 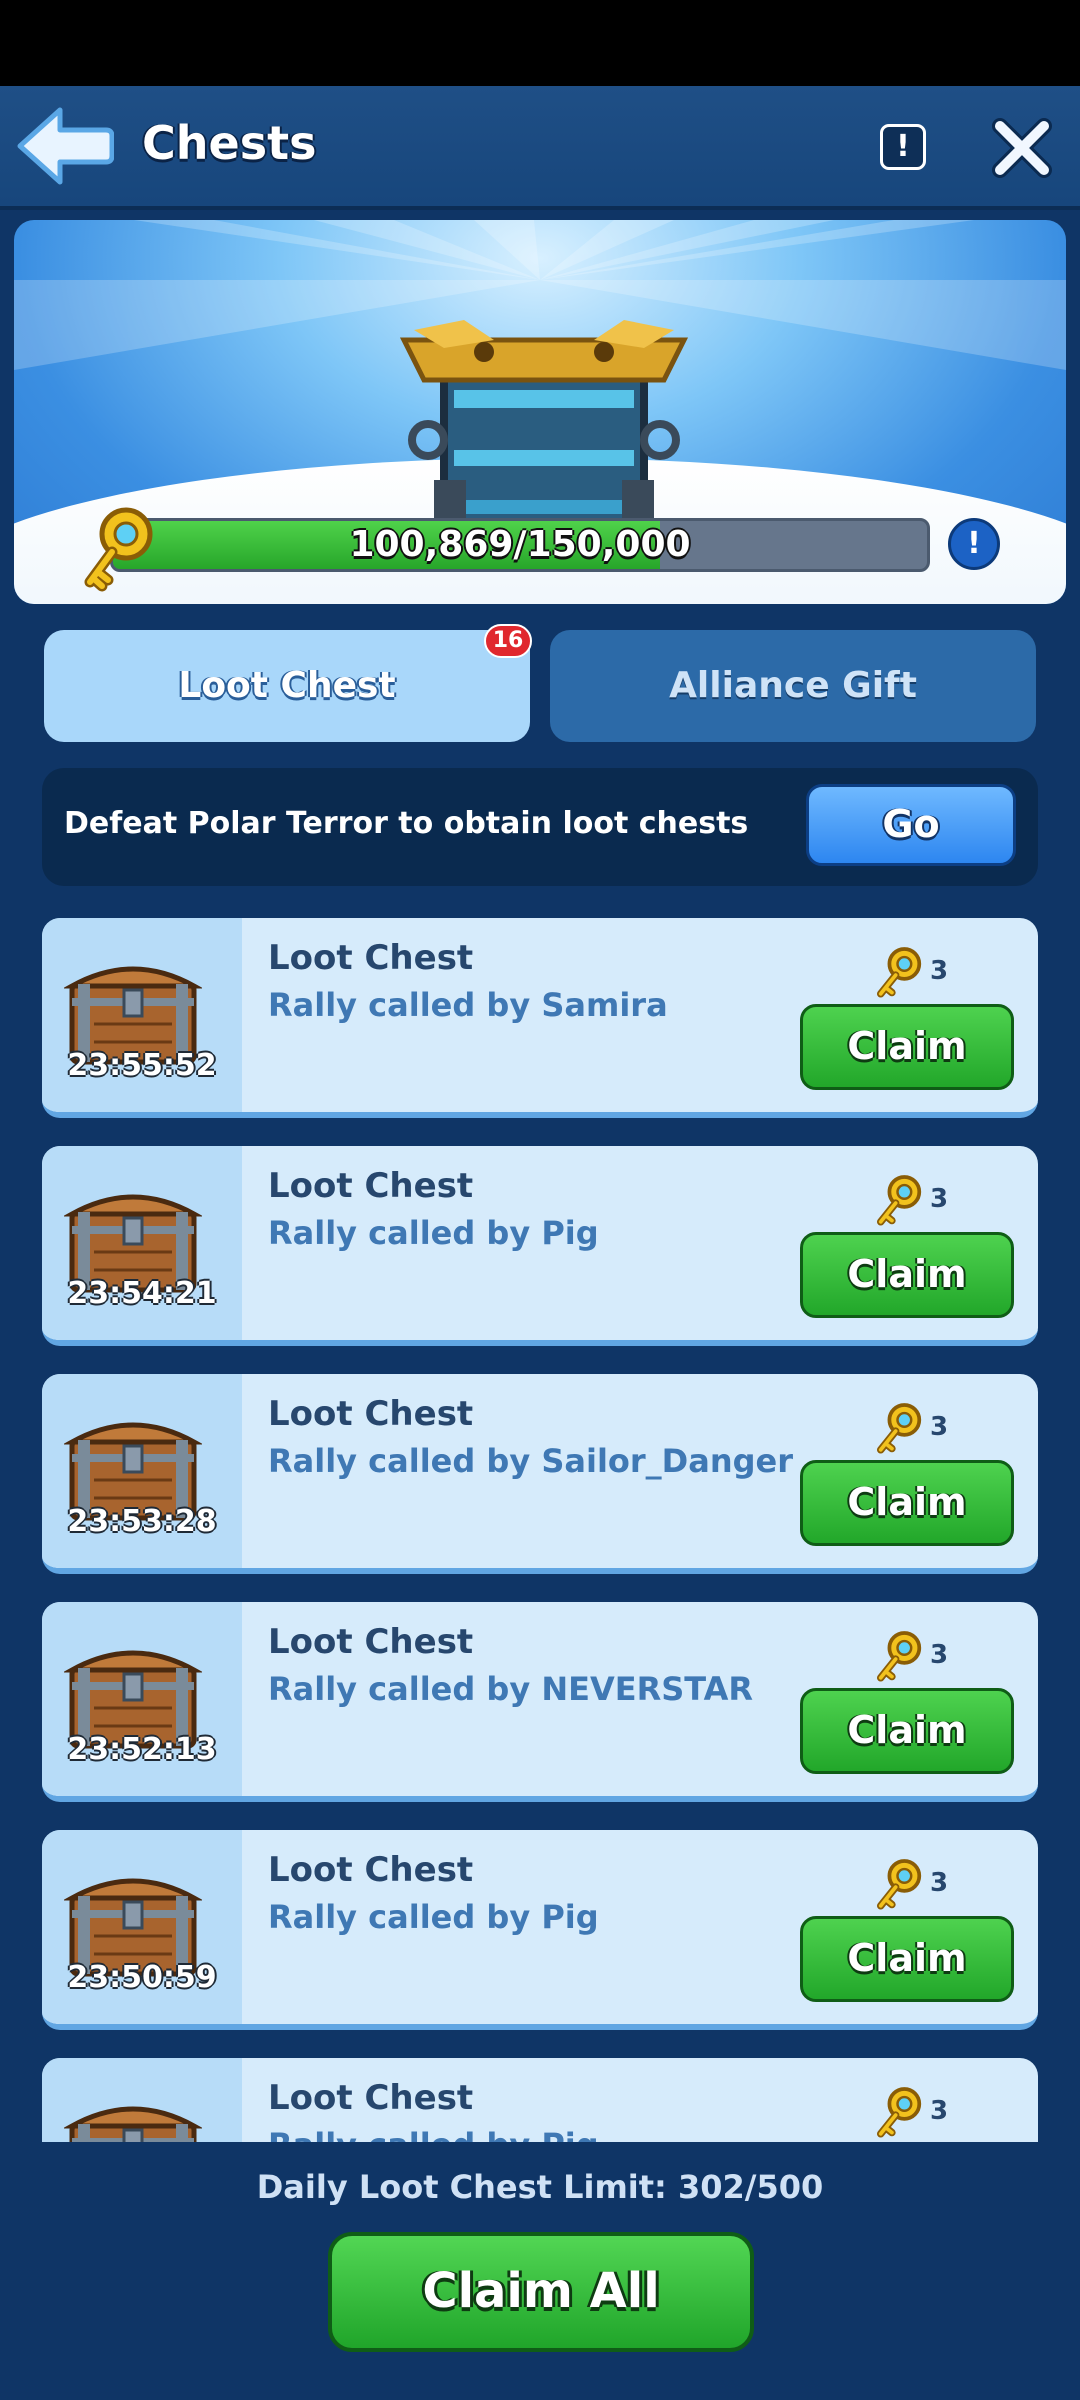 I want to click on claim-all-button: Claim All, so click(x=541, y=2292).